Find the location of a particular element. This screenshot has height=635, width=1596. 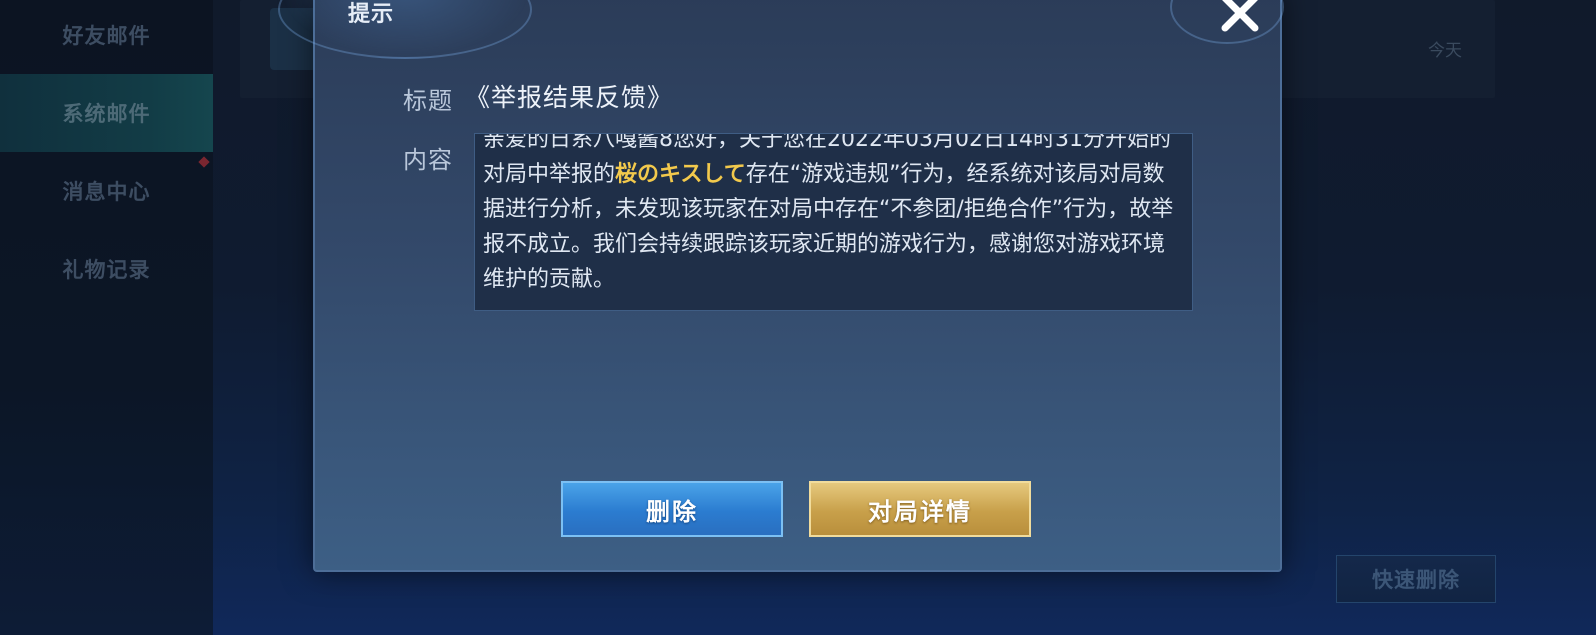

sidebar-item-label: 消息中心 is located at coordinates (106, 192).